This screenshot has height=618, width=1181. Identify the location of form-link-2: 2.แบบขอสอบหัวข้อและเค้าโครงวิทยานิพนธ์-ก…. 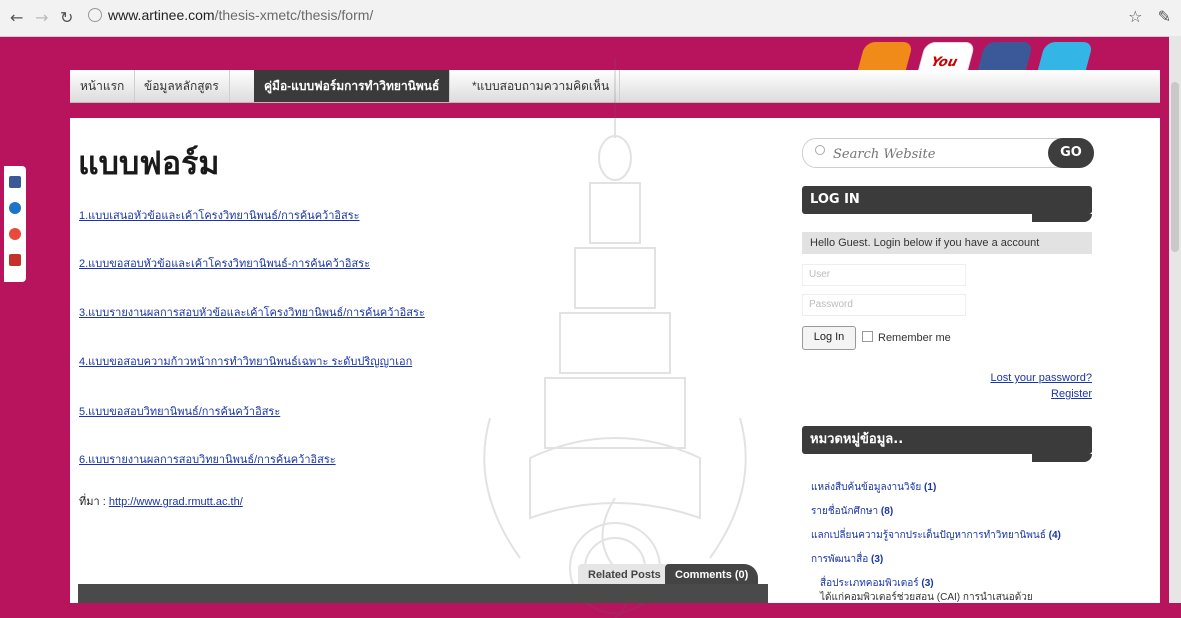
(224, 263).